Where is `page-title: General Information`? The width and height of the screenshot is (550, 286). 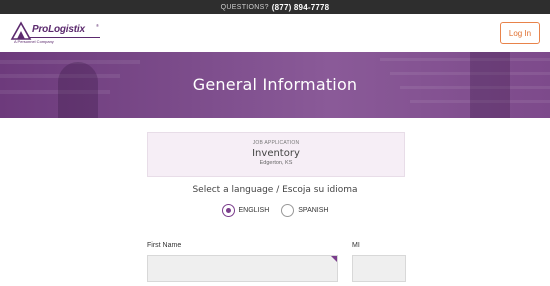
page-title: General Information is located at coordinates (275, 84).